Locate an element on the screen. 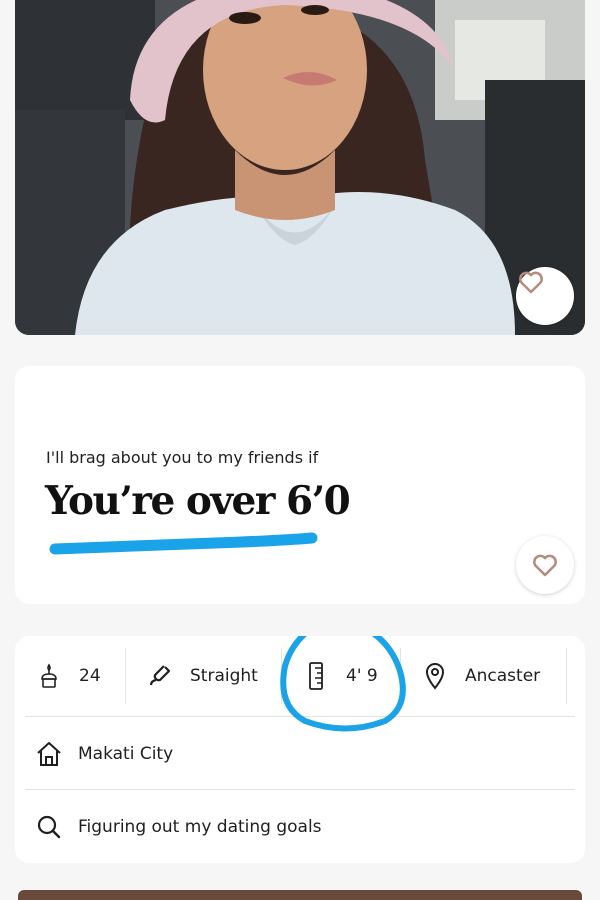  dating-goal-row: Figuring out my dating goals is located at coordinates (300, 826).